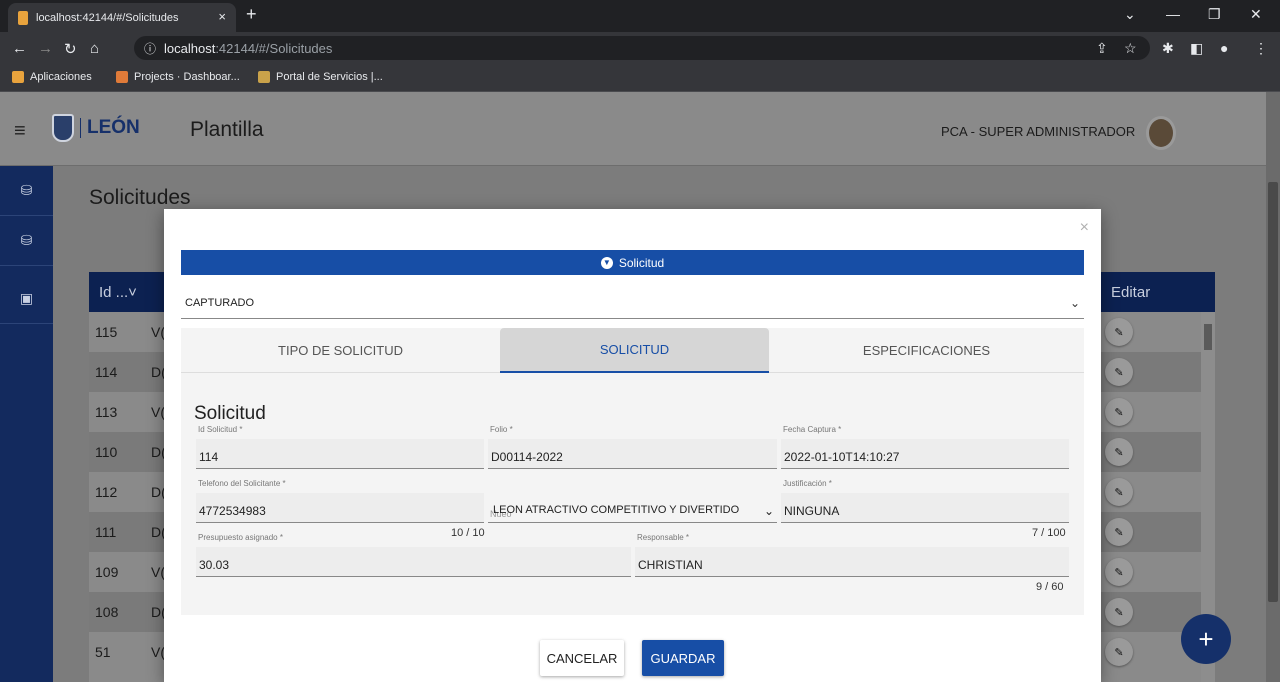 Image resolution: width=1280 pixels, height=682 pixels. What do you see at coordinates (251, 14) in the screenshot?
I see `new-tab-icon: +` at bounding box center [251, 14].